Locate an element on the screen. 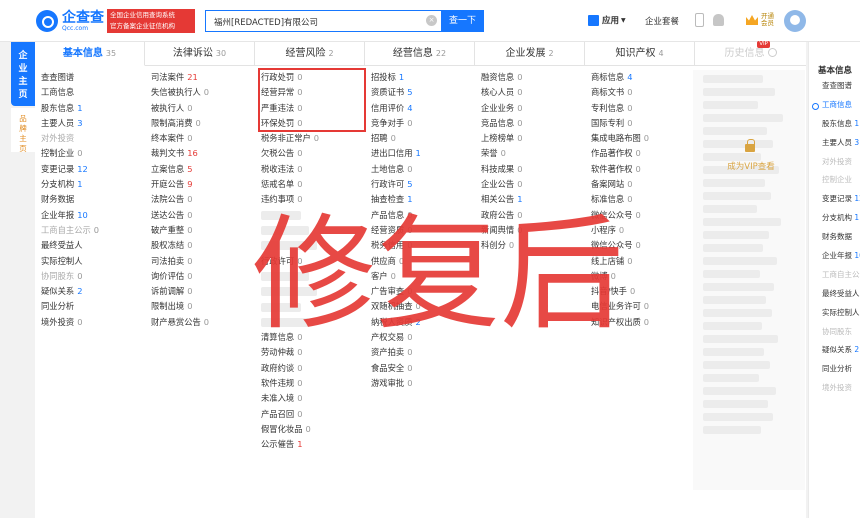  dimension-item: 新闻舆情 0 is located at coordinates (529, 230).